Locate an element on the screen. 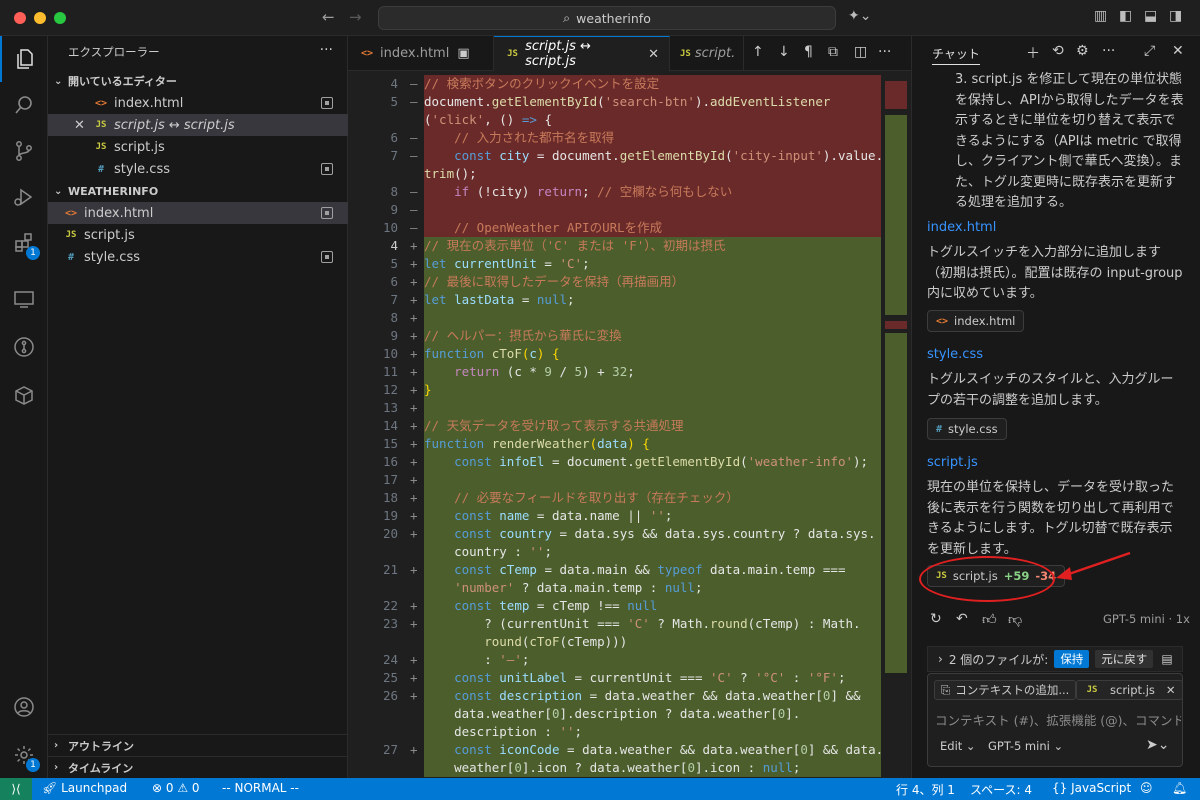  code-text: const temp = cTemp !== null is located at coordinates (652, 606).